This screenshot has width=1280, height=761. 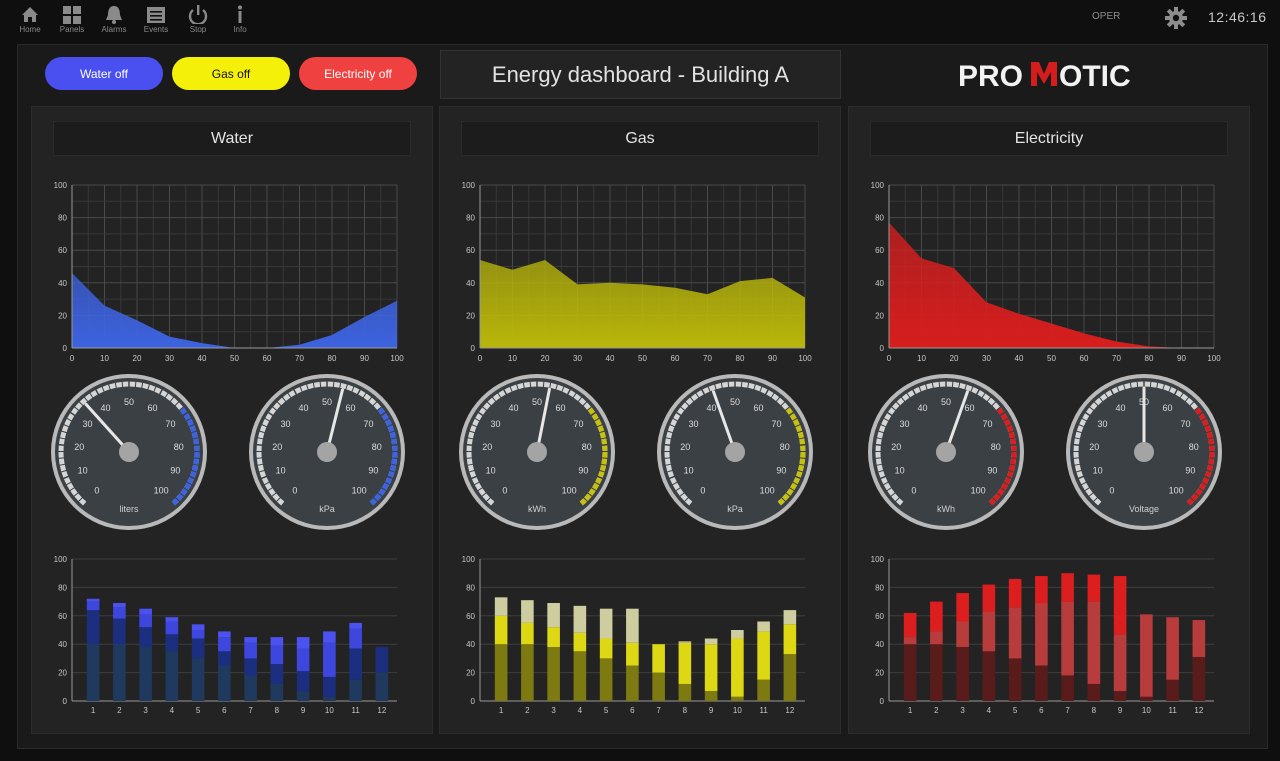 What do you see at coordinates (114, 29) in the screenshot?
I see `nav-label: Alarms` at bounding box center [114, 29].